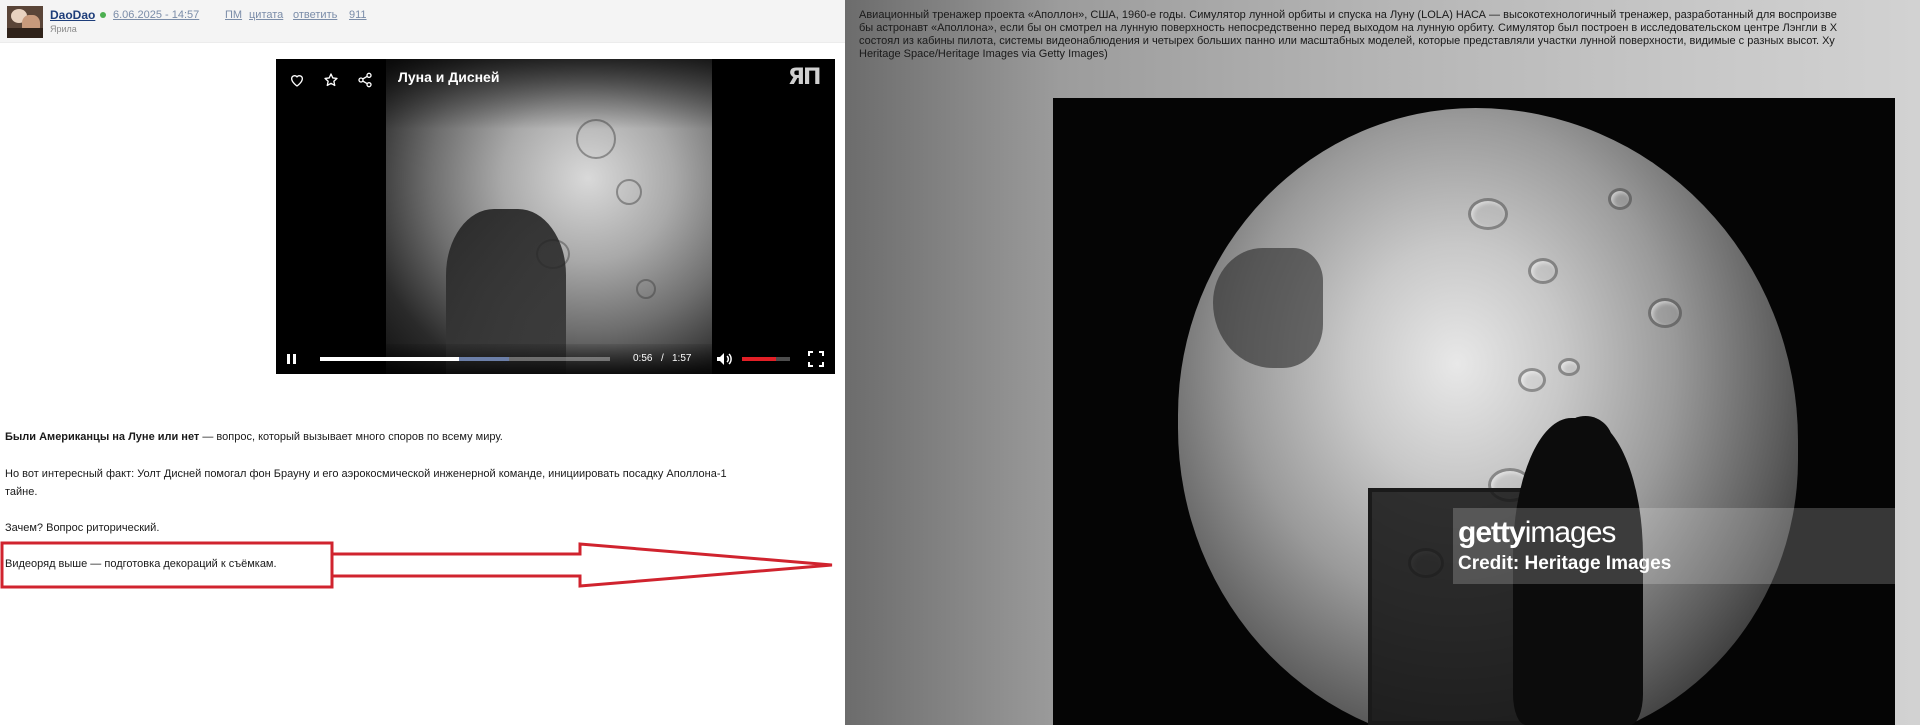  What do you see at coordinates (804, 77) in the screenshot?
I see `video-logo: ЯП` at bounding box center [804, 77].